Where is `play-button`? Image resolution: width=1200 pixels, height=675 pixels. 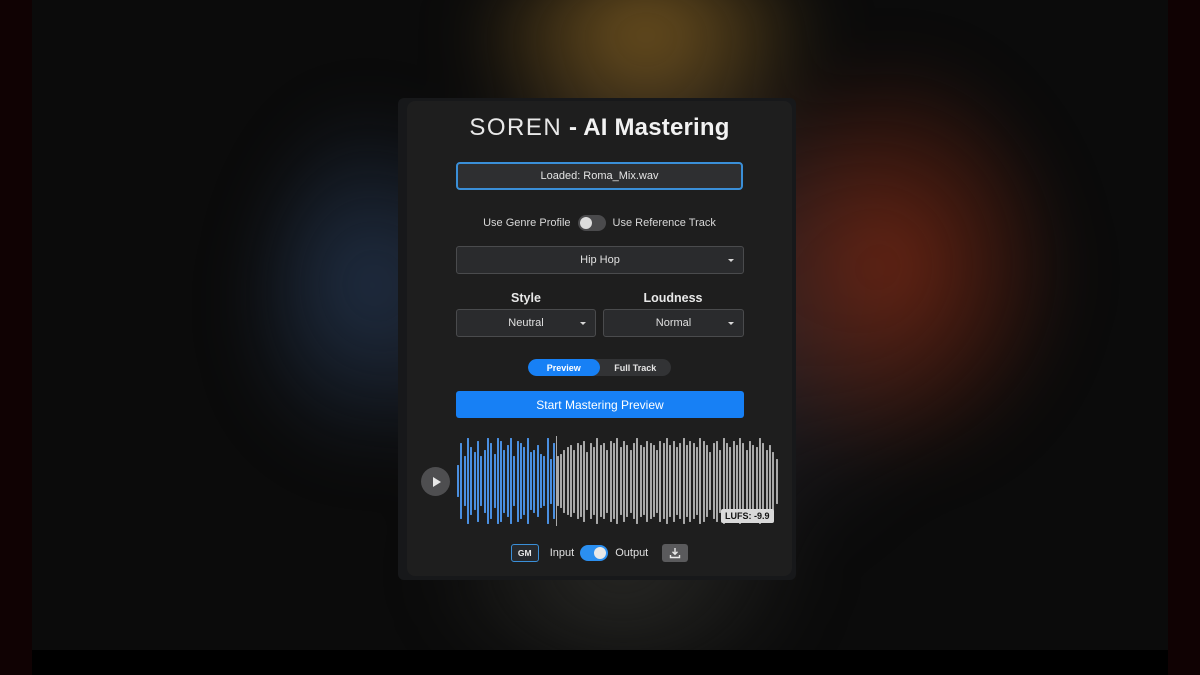 play-button is located at coordinates (435, 481).